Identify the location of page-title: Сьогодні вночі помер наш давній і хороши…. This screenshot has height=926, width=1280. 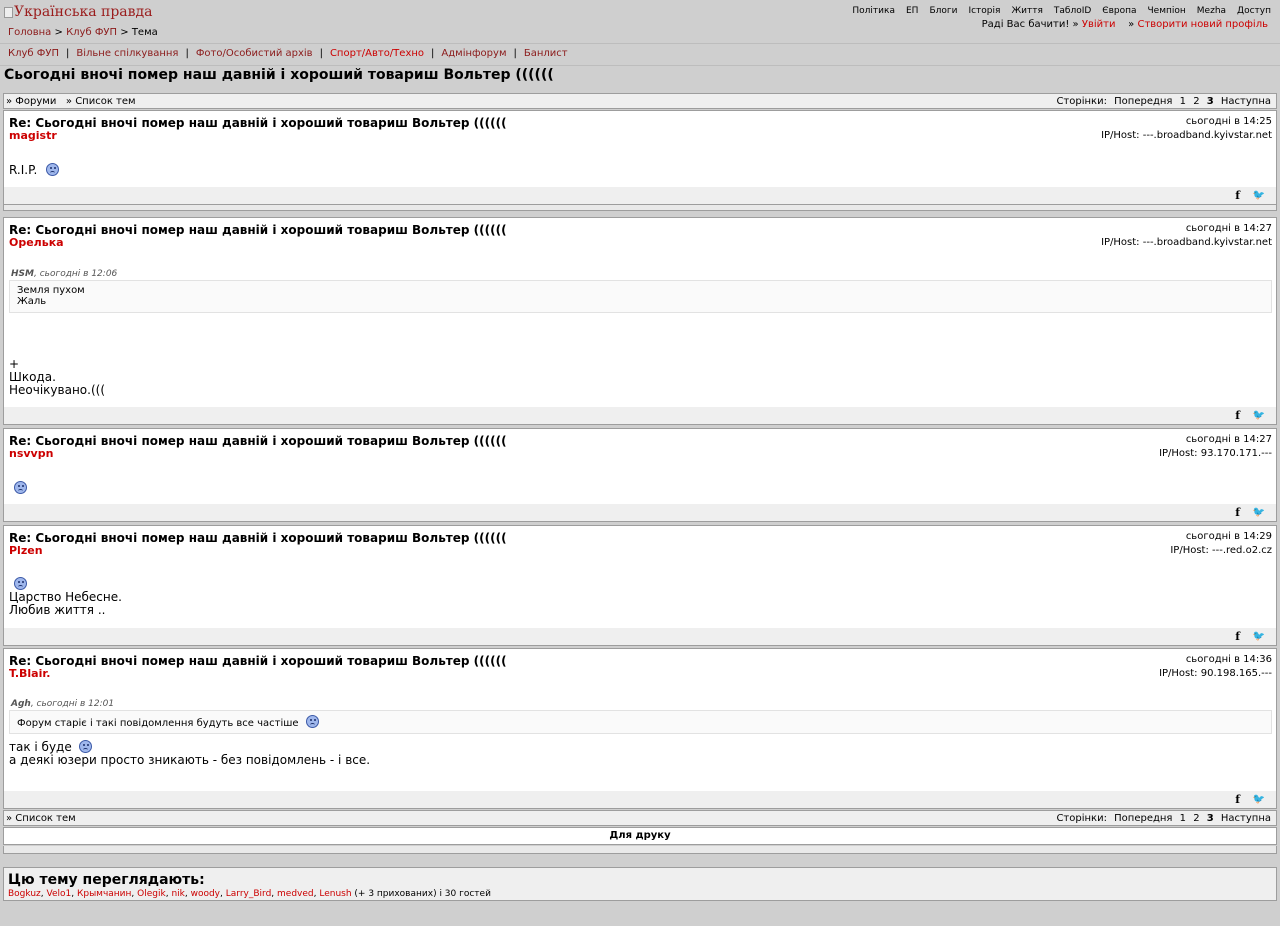
(279, 75).